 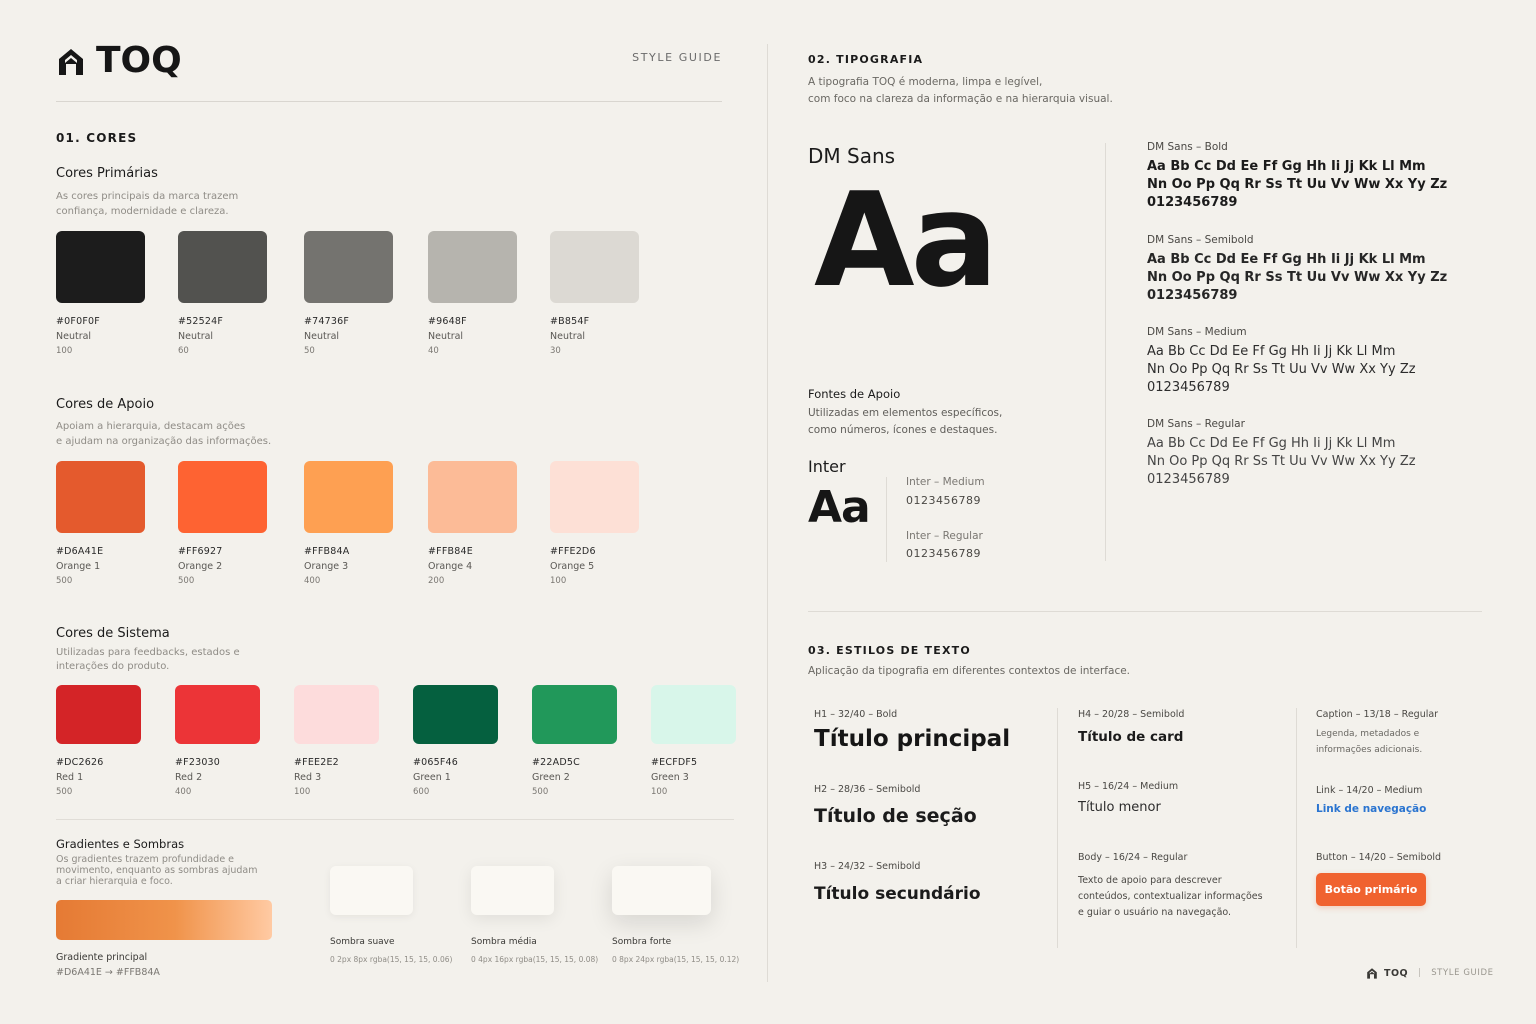 What do you see at coordinates (113, 633) in the screenshot?
I see `system-colors-title: Cores de Sistema` at bounding box center [113, 633].